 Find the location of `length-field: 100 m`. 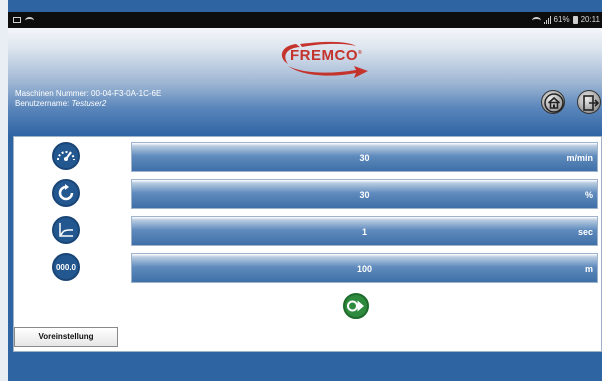

length-field: 100 m is located at coordinates (364, 268).